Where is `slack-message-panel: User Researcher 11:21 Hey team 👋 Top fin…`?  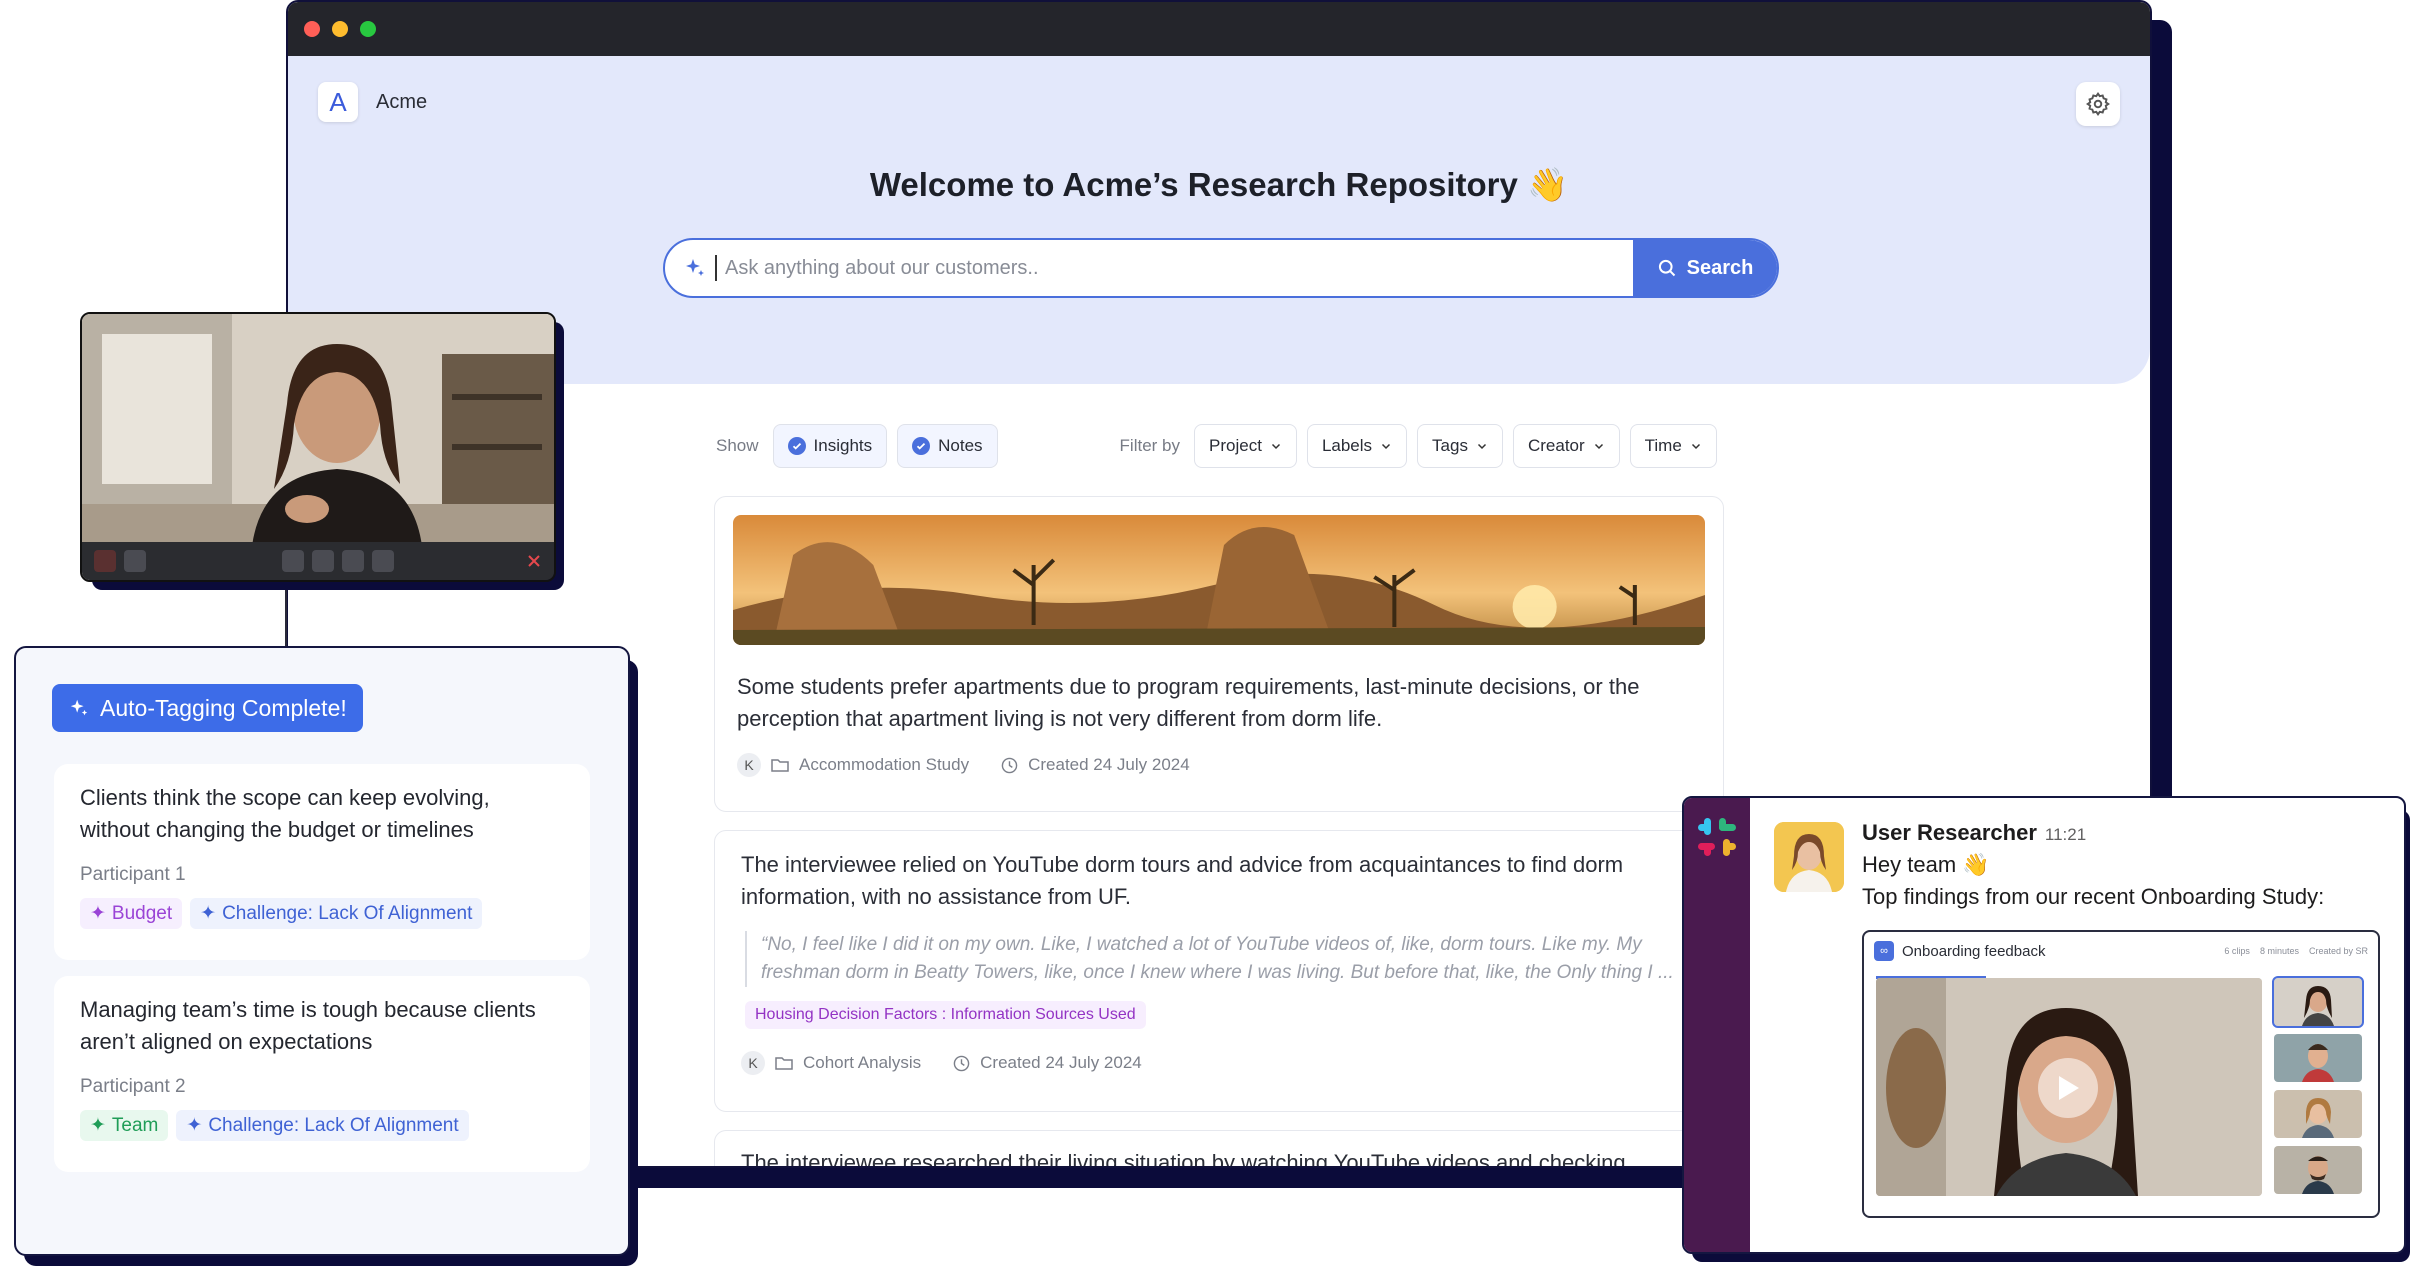
slack-message-panel: User Researcher 11:21 Hey team 👋 Top fin… is located at coordinates (2044, 1025).